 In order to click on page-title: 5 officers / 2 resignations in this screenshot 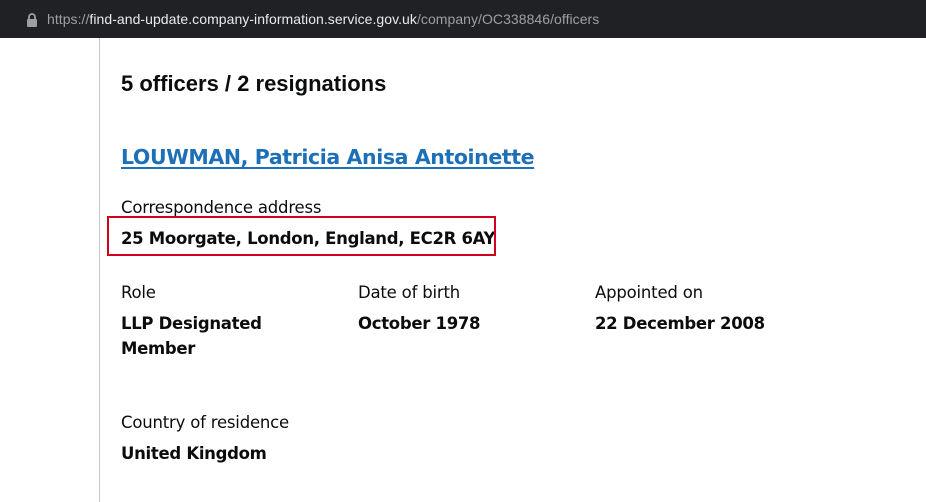, I will do `click(254, 83)`.